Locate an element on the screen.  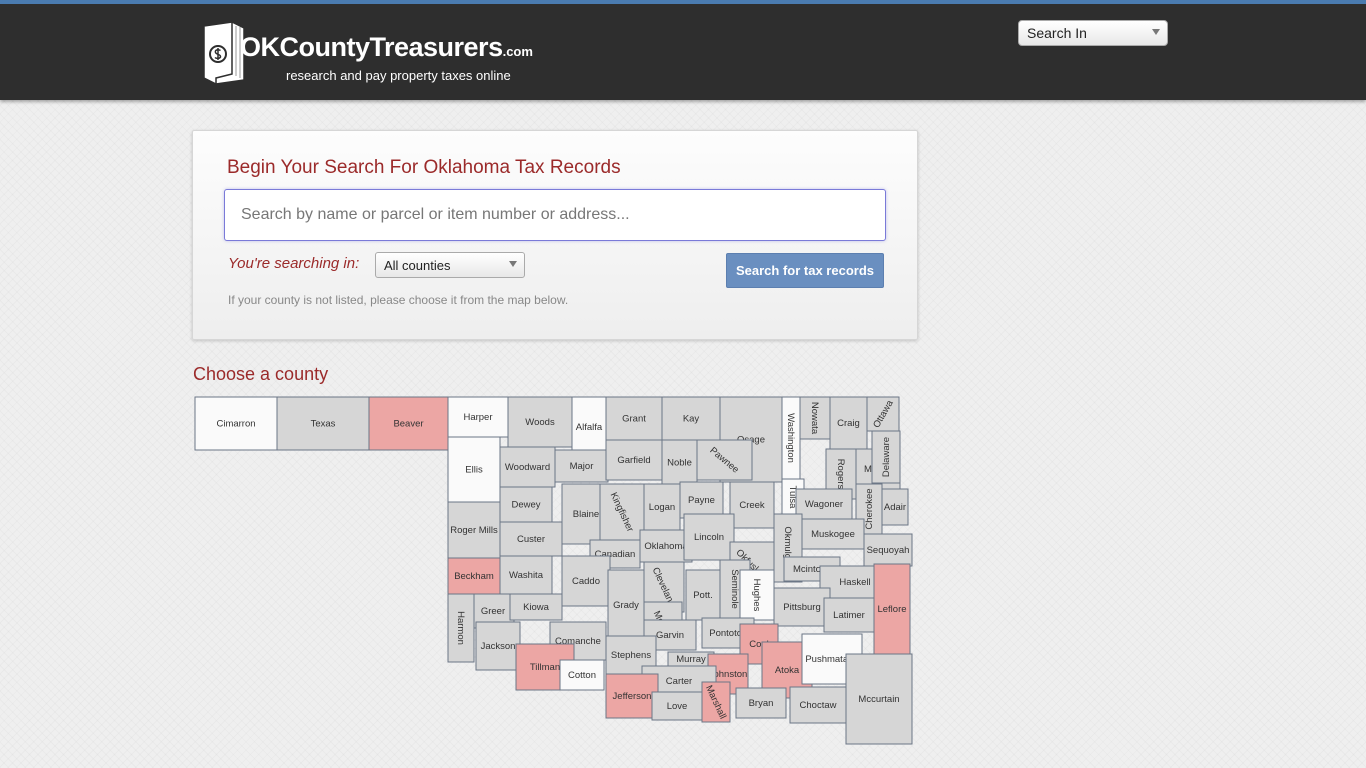
county-label: Tillman is located at coordinates (545, 667).